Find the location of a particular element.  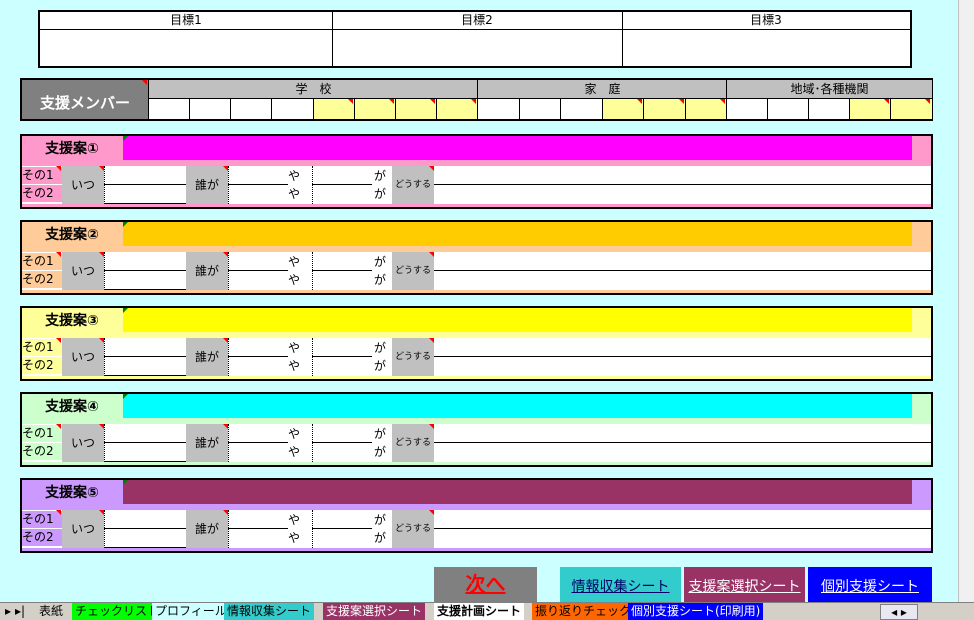

goal-3-header: 目標3 is located at coordinates (766, 21).